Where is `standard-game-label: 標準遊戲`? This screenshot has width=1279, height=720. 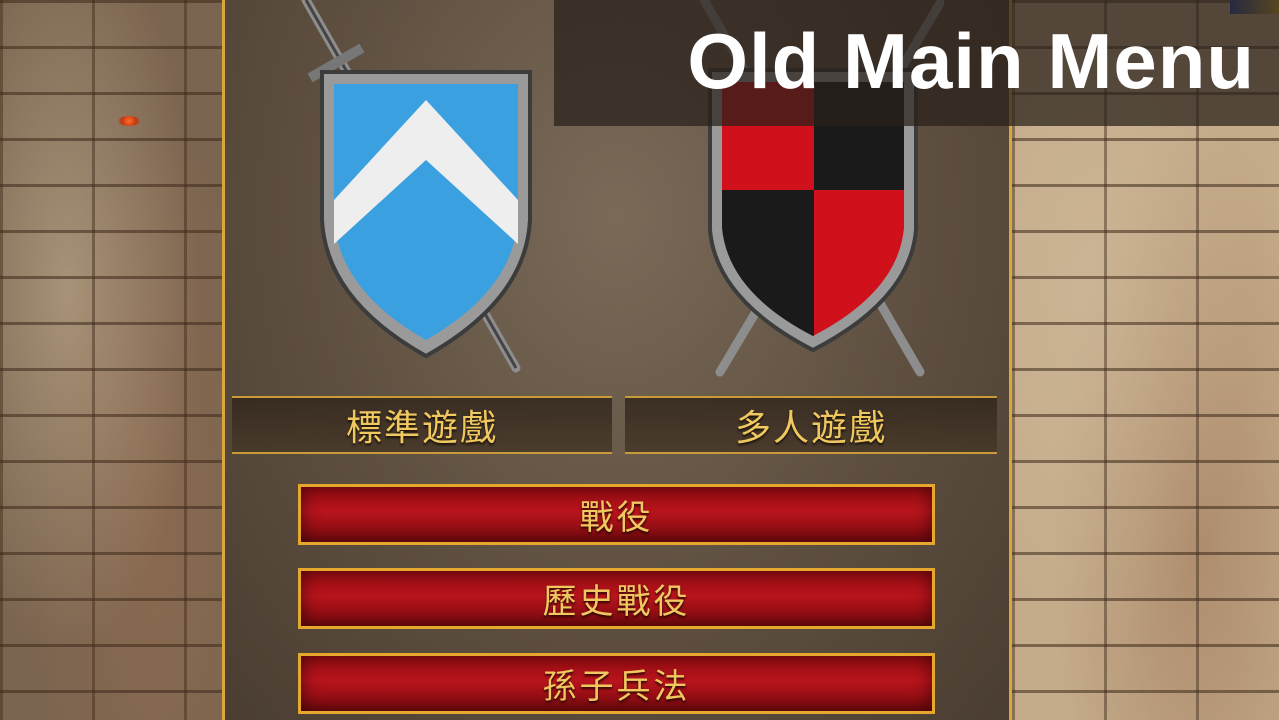
standard-game-label: 標準遊戲 is located at coordinates (422, 425).